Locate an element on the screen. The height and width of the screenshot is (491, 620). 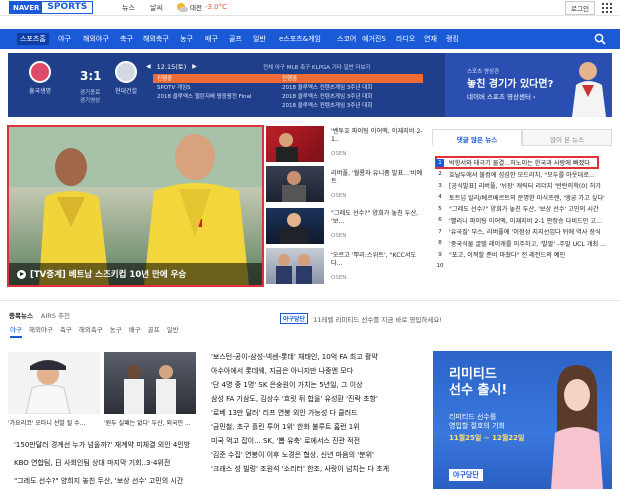
airs-recommend: AIRS 추천 is located at coordinates (55, 315).